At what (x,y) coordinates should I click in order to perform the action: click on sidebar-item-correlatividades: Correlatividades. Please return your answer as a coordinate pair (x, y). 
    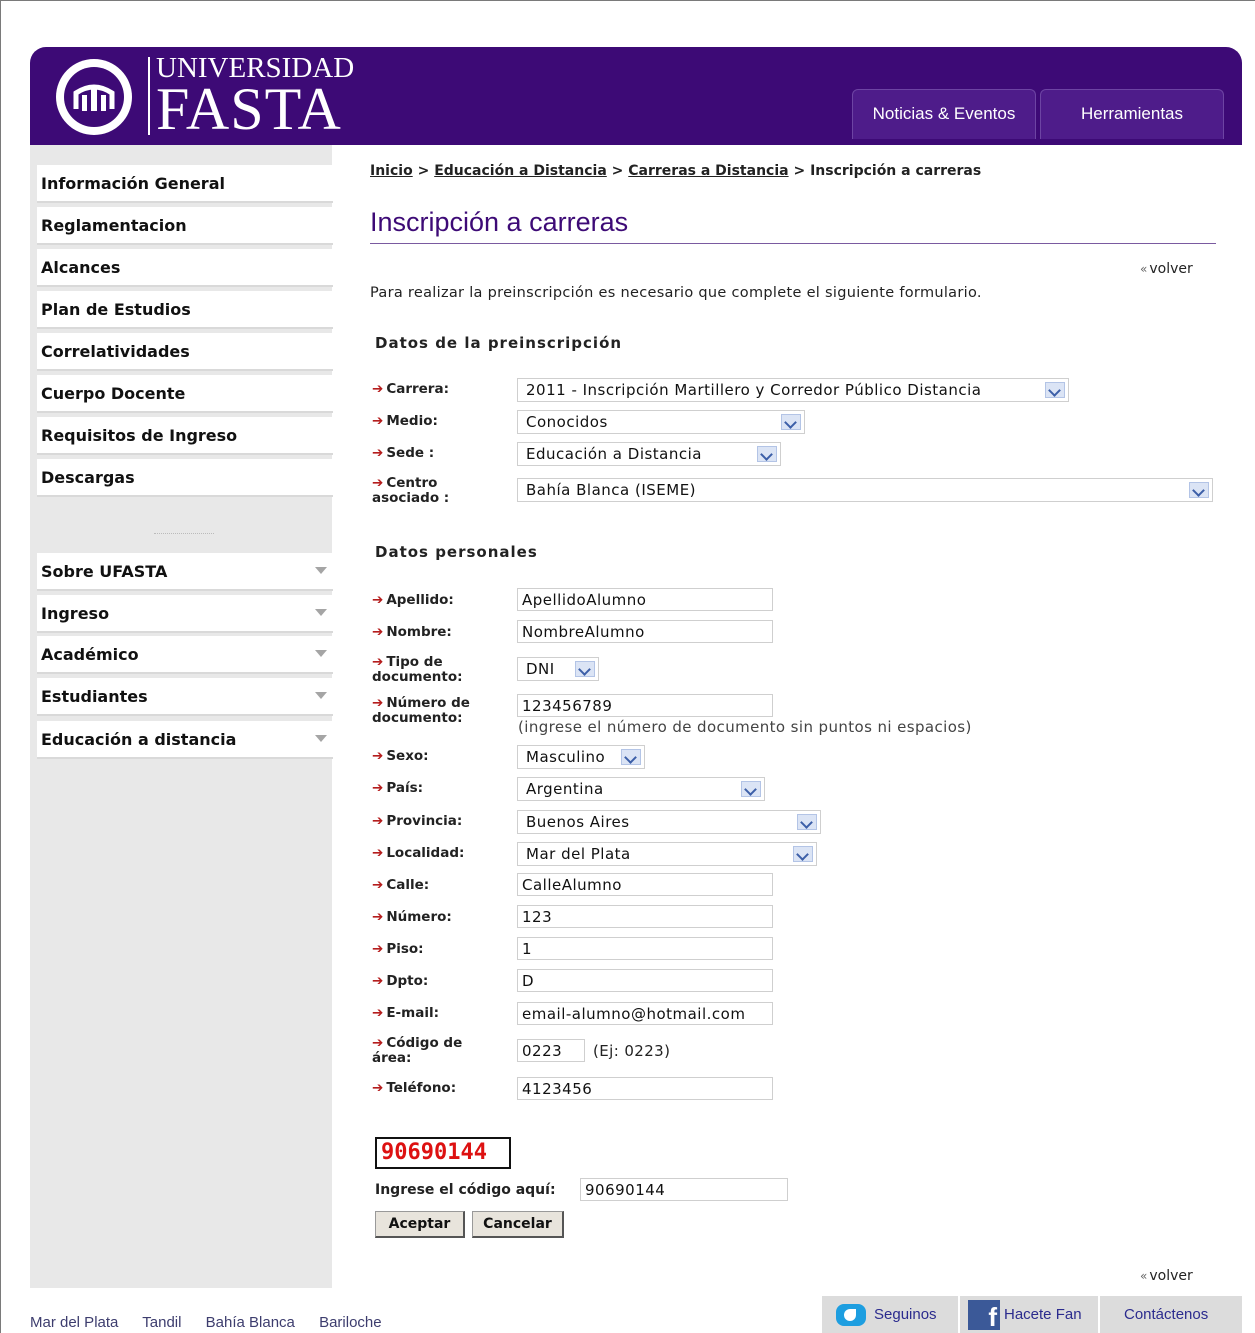
    Looking at the image, I should click on (185, 352).